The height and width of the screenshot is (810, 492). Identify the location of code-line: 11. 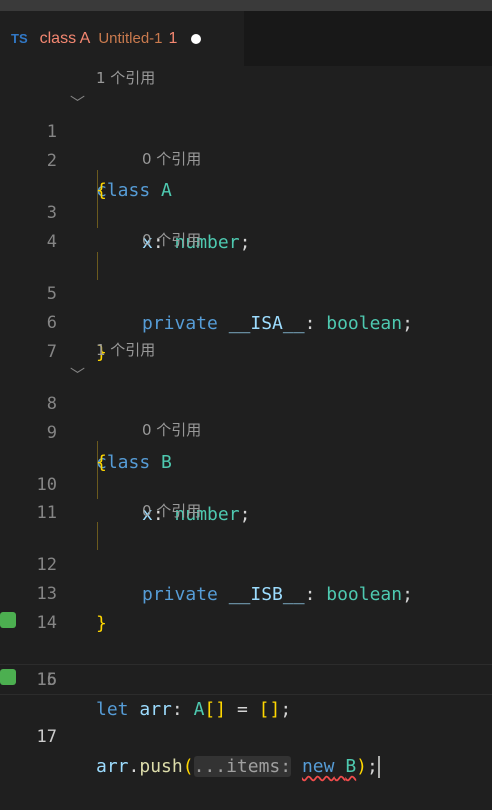
(246, 496).